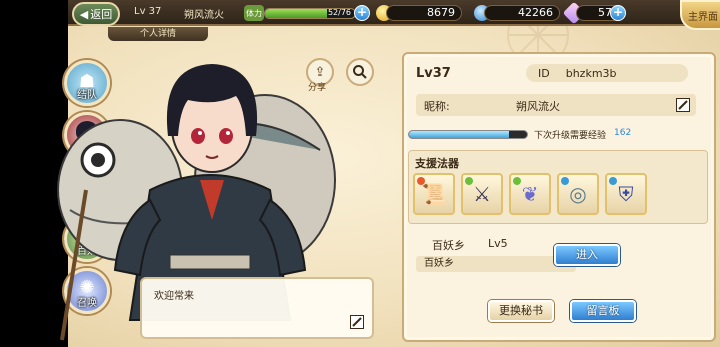 Image resolution: width=720 pixels, height=347 pixels. I want to click on tab-personal-details: 个人详情, so click(158, 34).